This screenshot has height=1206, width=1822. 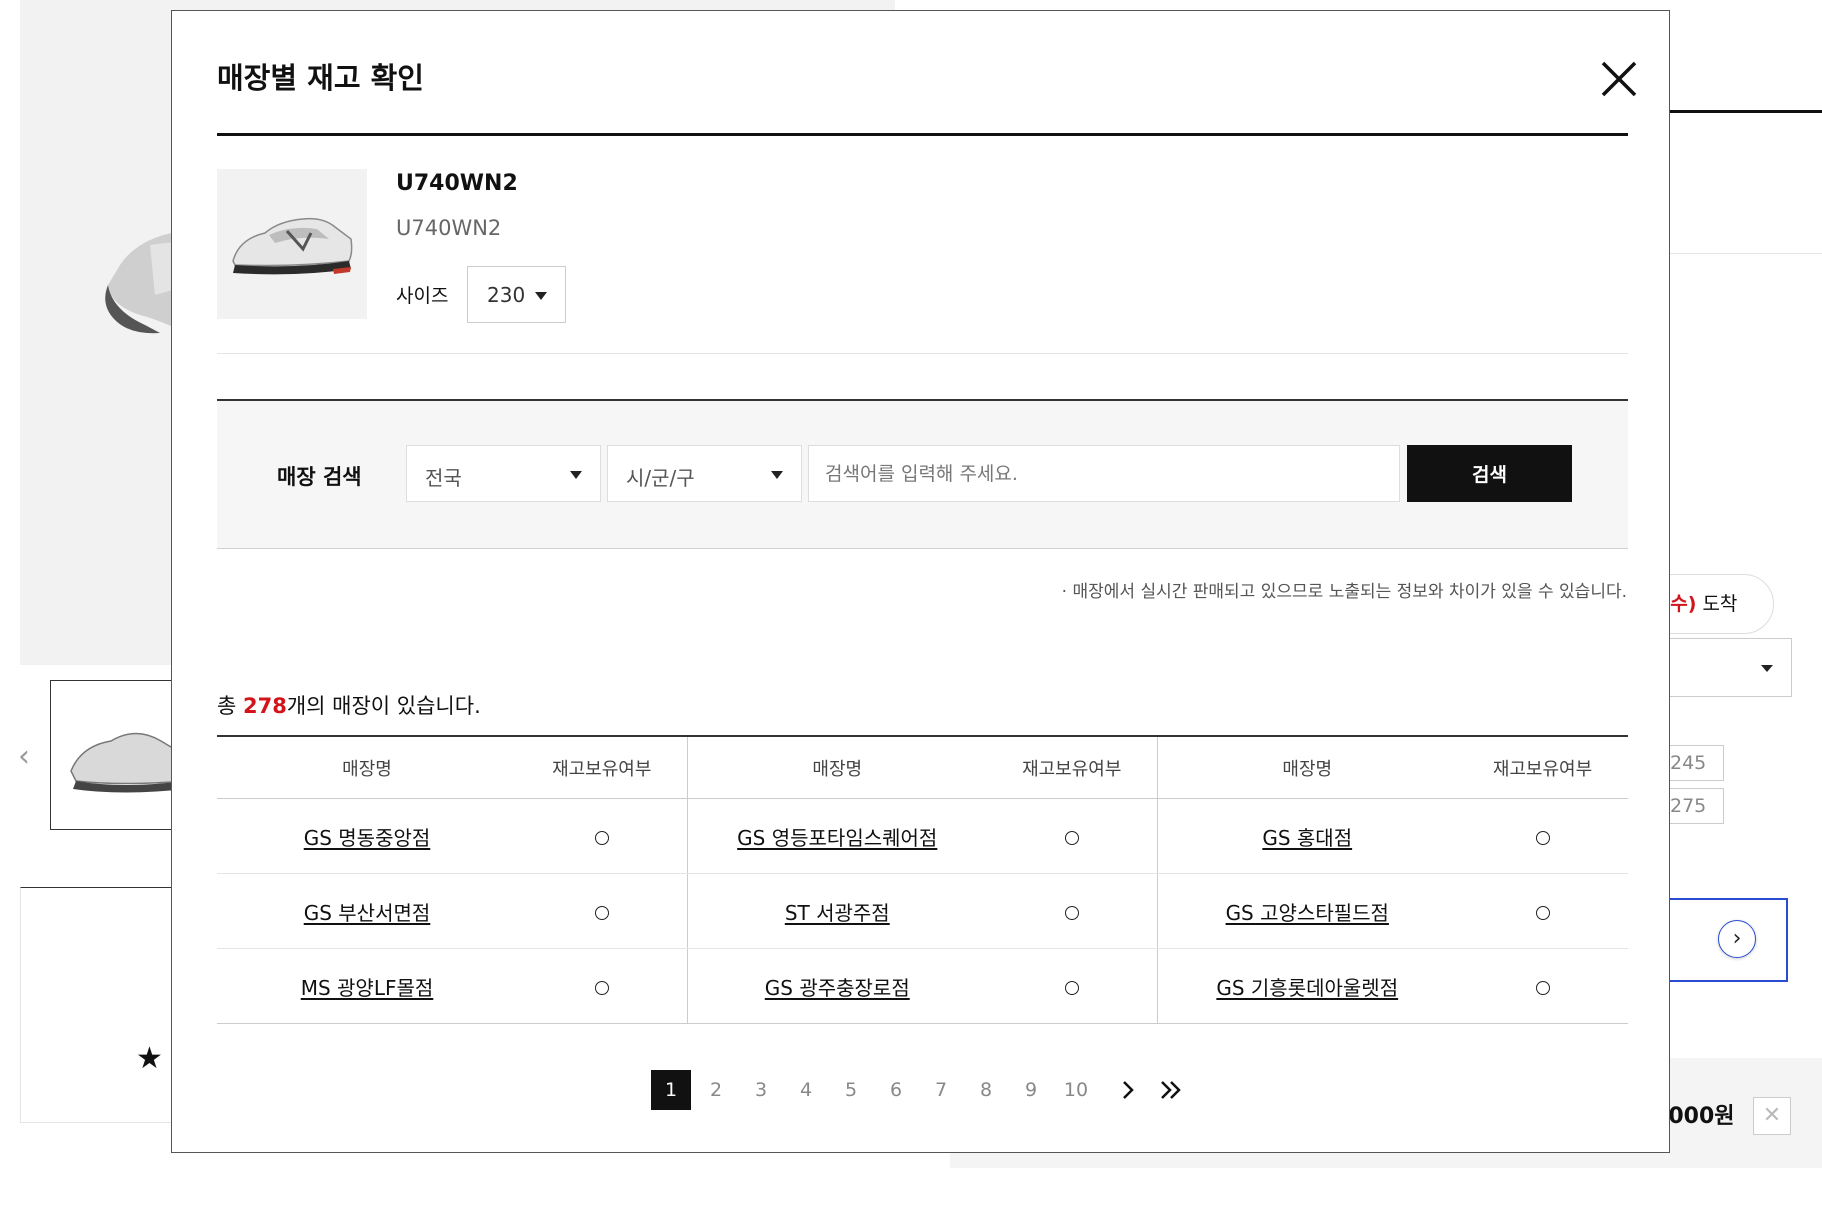 I want to click on remove-option-icon: ✕, so click(x=1772, y=1116).